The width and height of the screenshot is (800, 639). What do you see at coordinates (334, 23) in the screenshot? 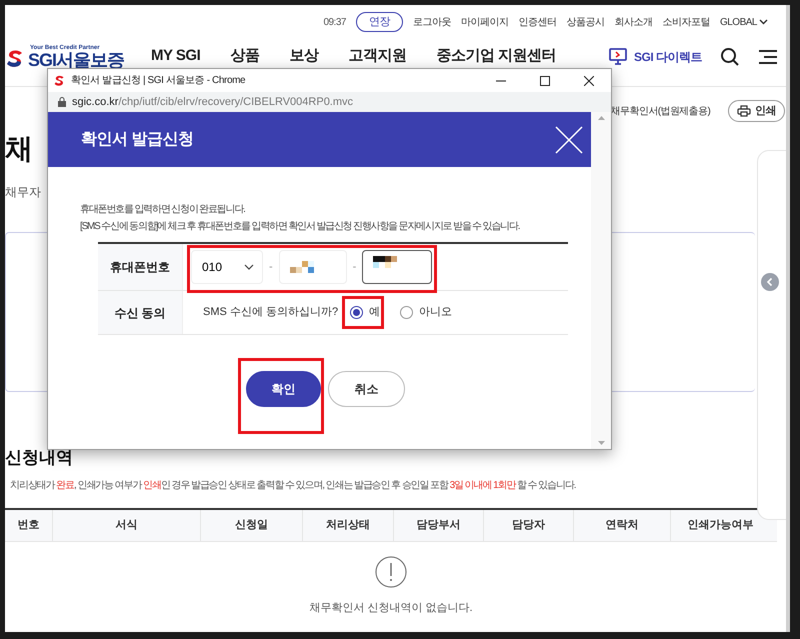
I see `clock-time: 09:37` at bounding box center [334, 23].